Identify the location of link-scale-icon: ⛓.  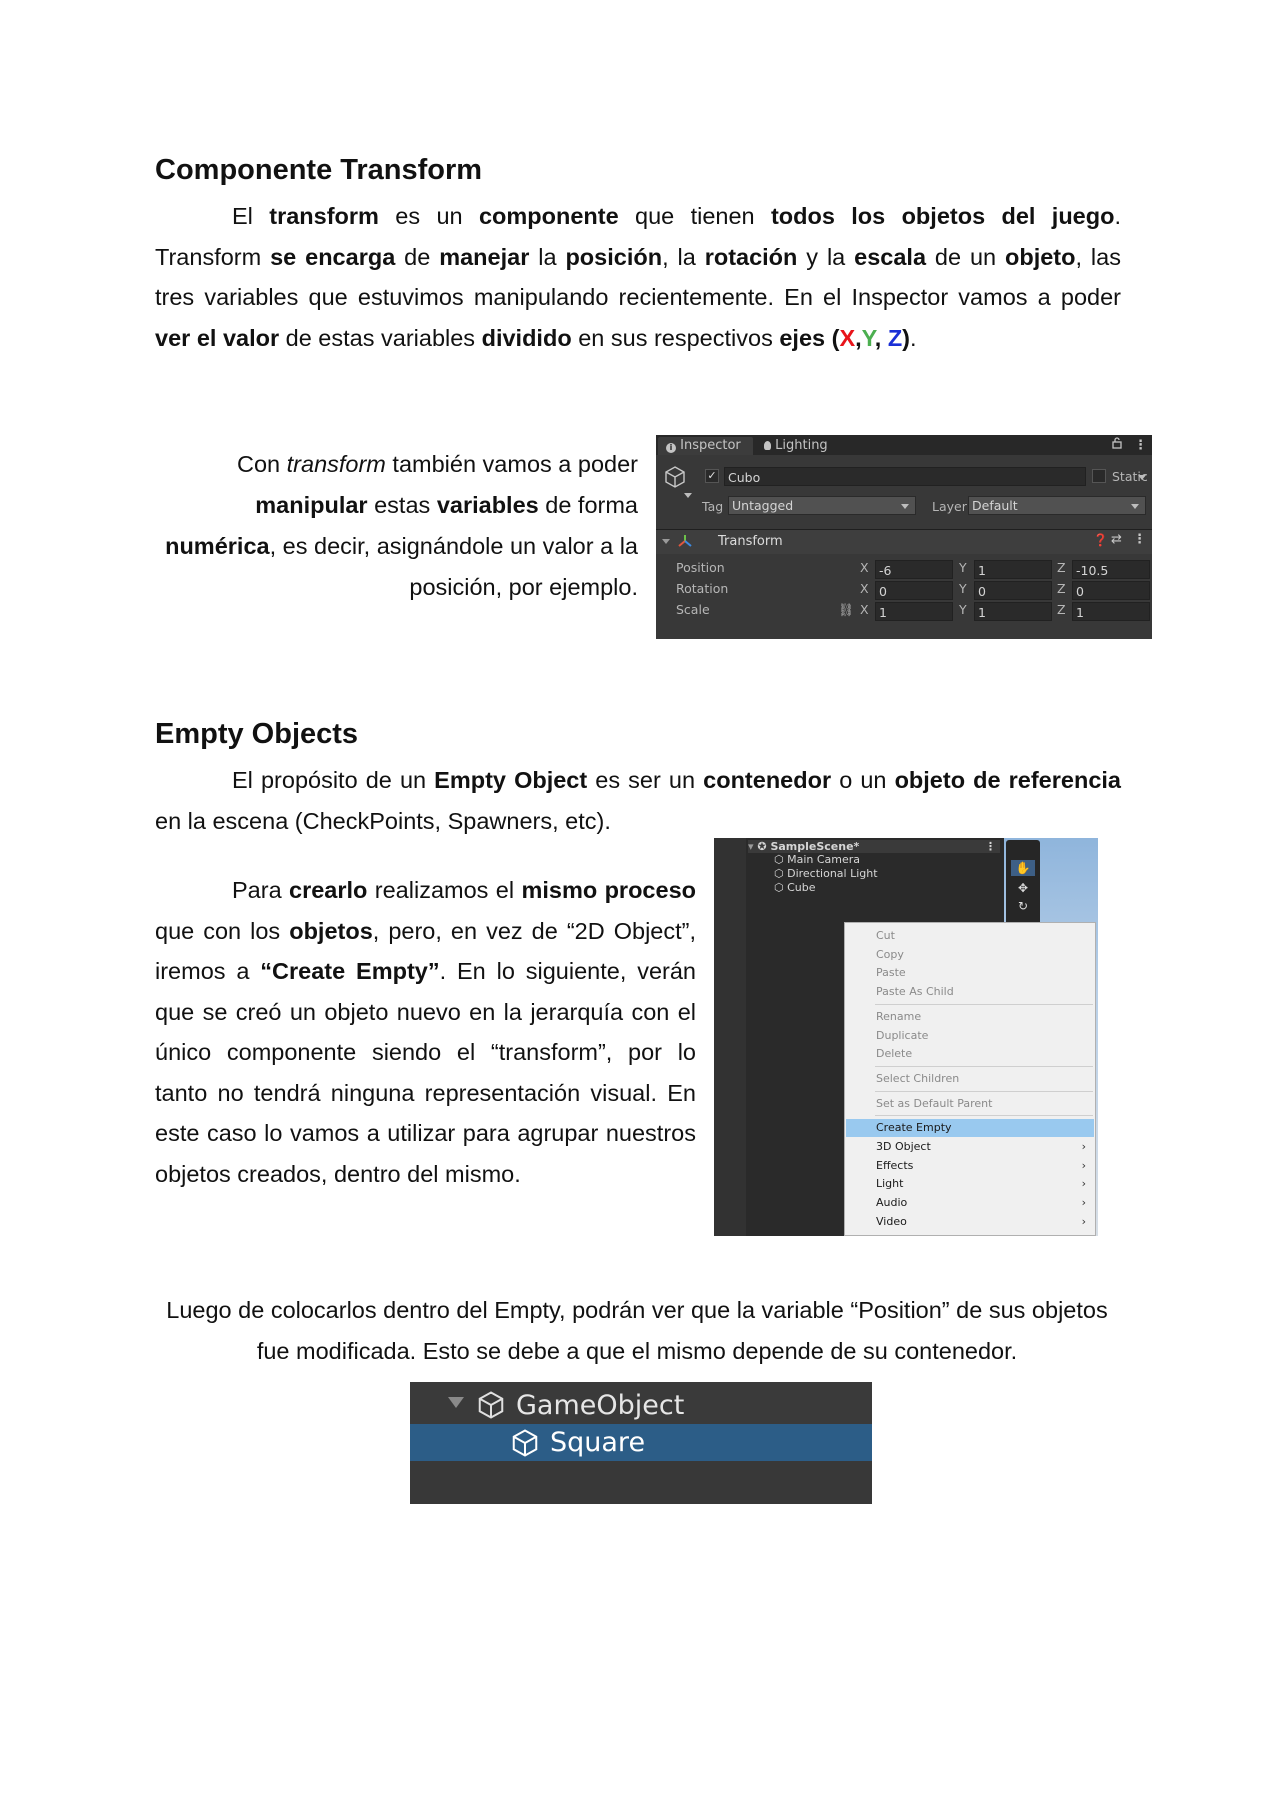
(846, 610).